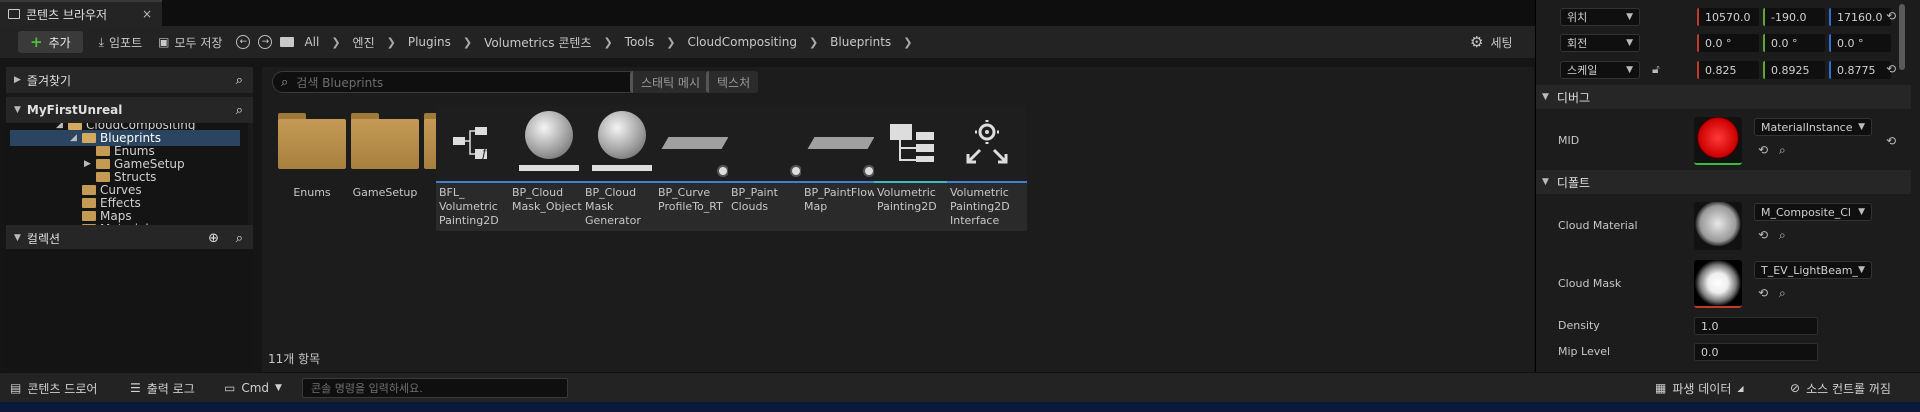 The image size is (1920, 412). Describe the element at coordinates (1728, 17) in the screenshot. I see `location-x: 10570.0` at that location.